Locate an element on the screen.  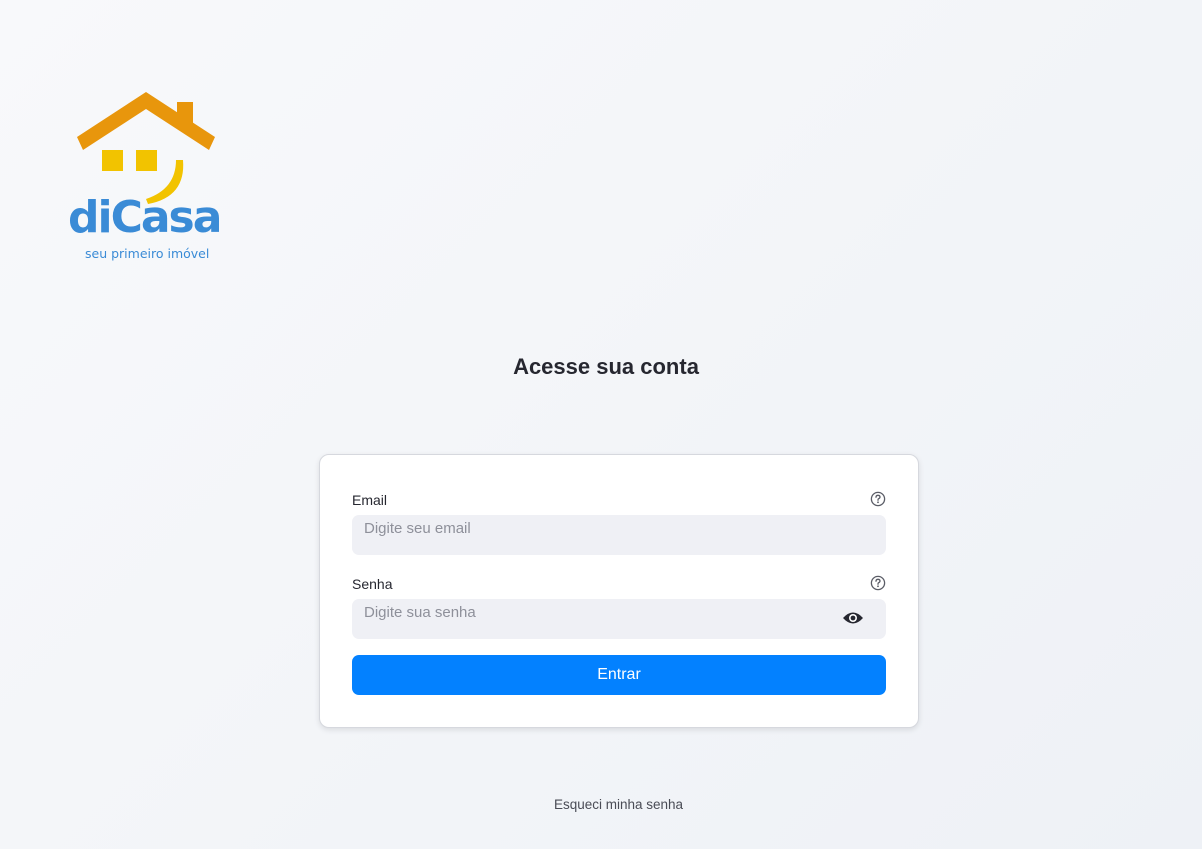
page-title: Acesse sua conta is located at coordinates (606, 366).